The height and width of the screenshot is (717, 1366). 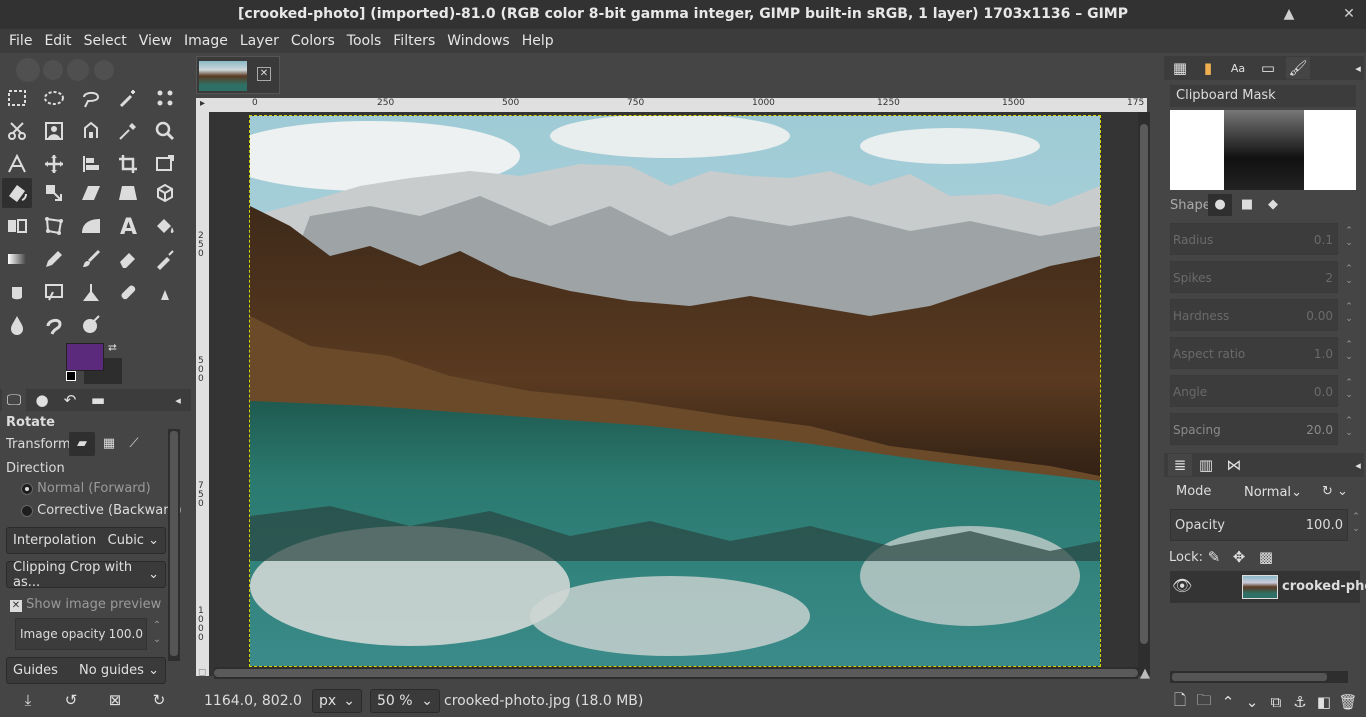 What do you see at coordinates (128, 164) in the screenshot?
I see `crop-icon` at bounding box center [128, 164].